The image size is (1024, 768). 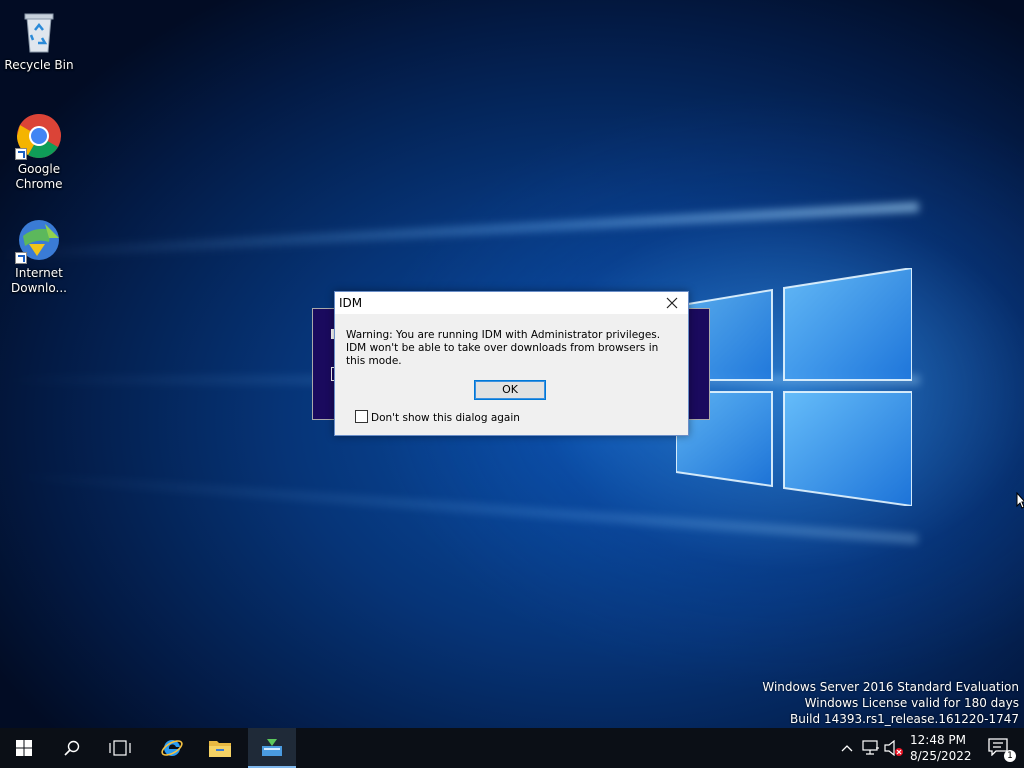 What do you see at coordinates (1020, 502) in the screenshot?
I see `mouse-cursor` at bounding box center [1020, 502].